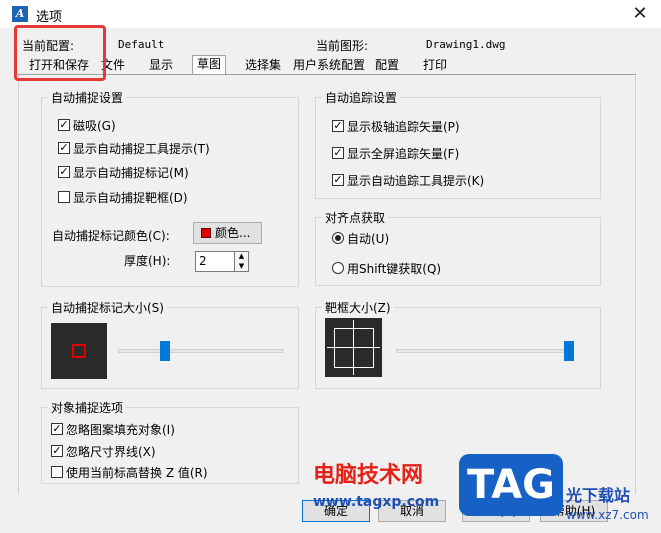  What do you see at coordinates (130, 198) in the screenshot?
I see `autosnap-aperture-label: 显示自动捕捉靶框(D)` at bounding box center [130, 198].